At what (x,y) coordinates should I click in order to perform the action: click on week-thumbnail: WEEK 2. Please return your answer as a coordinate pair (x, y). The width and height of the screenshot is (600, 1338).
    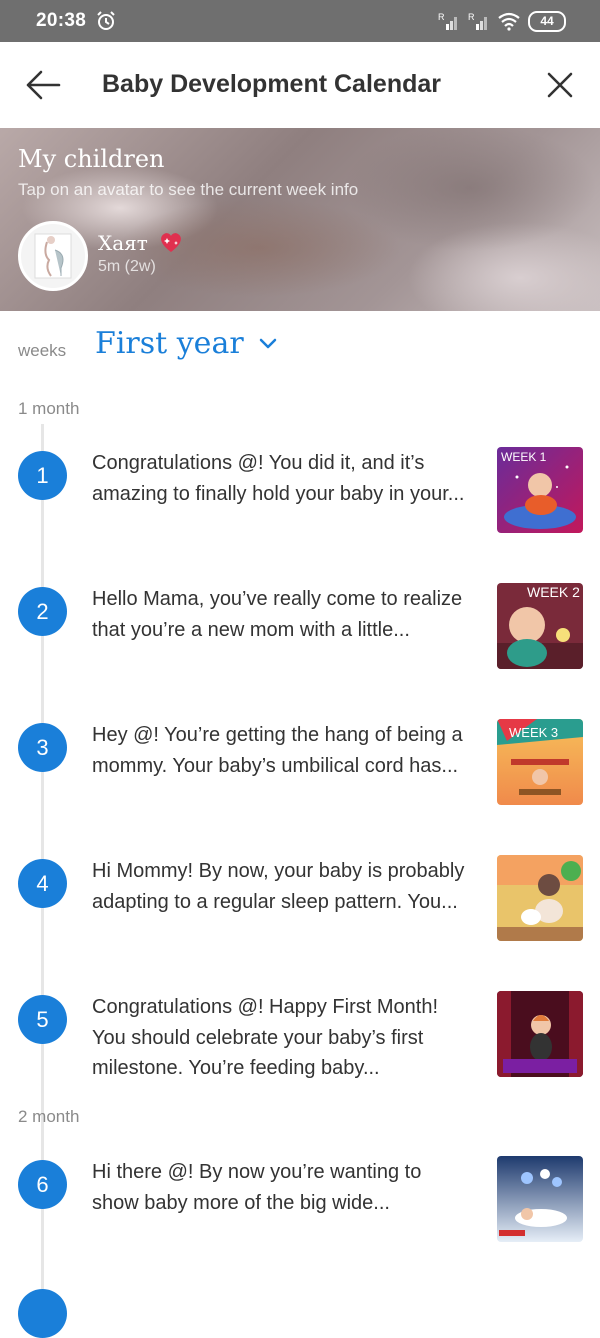
    Looking at the image, I should click on (540, 626).